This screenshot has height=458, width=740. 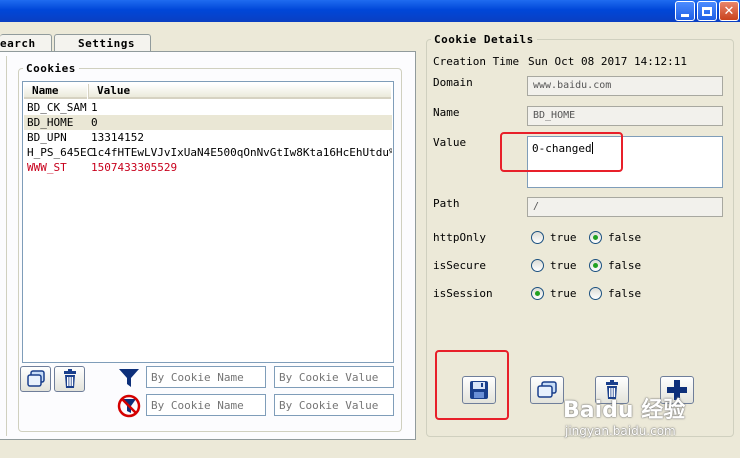 What do you see at coordinates (60, 152) in the screenshot?
I see `cookie-name-cell: H_PS_645EC` at bounding box center [60, 152].